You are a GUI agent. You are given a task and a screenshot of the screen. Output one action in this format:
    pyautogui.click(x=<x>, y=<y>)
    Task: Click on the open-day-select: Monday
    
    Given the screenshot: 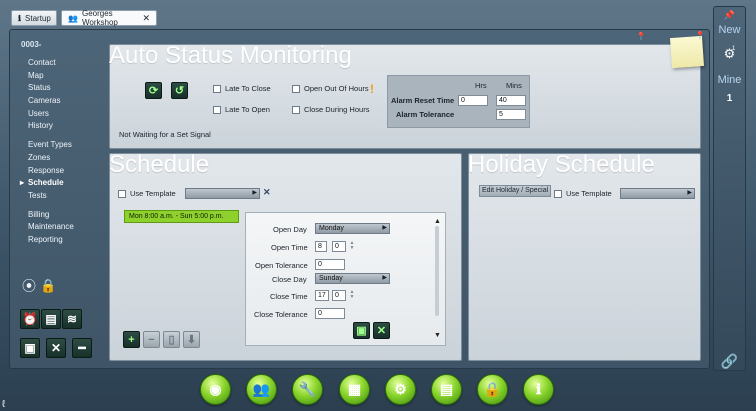 What is the action you would take?
    pyautogui.click(x=352, y=228)
    